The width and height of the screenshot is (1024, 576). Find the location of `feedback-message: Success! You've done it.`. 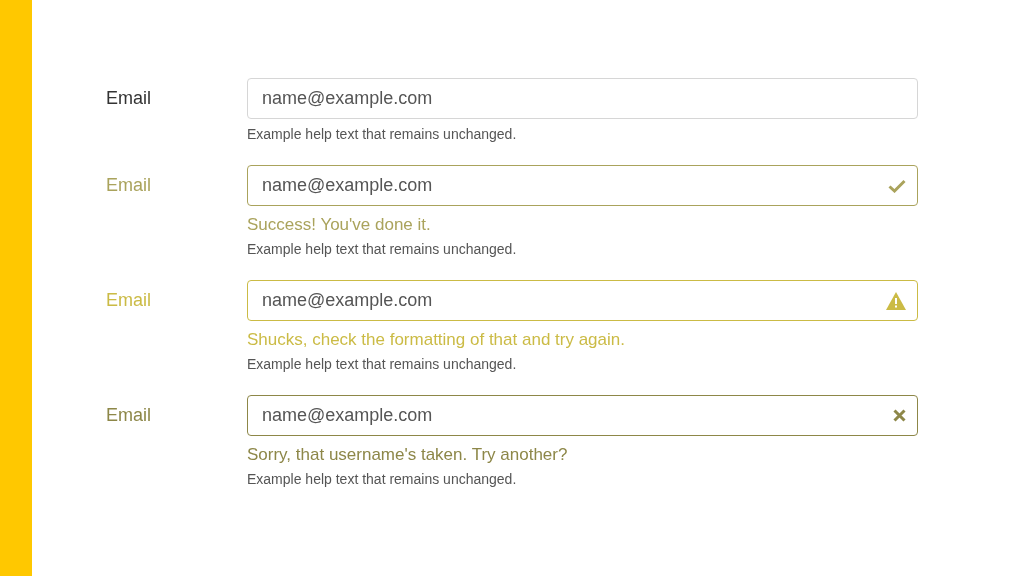

feedback-message: Success! You've done it. is located at coordinates (339, 225).